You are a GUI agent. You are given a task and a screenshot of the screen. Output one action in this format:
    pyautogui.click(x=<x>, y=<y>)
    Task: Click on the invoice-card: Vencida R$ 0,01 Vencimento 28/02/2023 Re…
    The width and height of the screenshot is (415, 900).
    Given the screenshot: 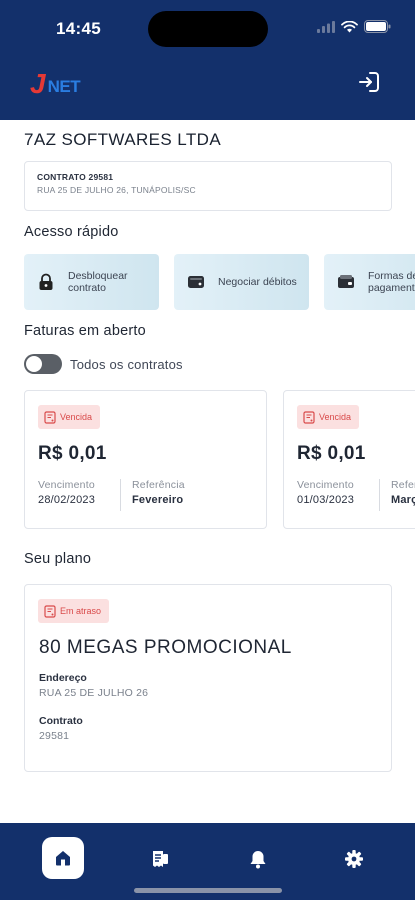 What is the action you would take?
    pyautogui.click(x=145, y=459)
    